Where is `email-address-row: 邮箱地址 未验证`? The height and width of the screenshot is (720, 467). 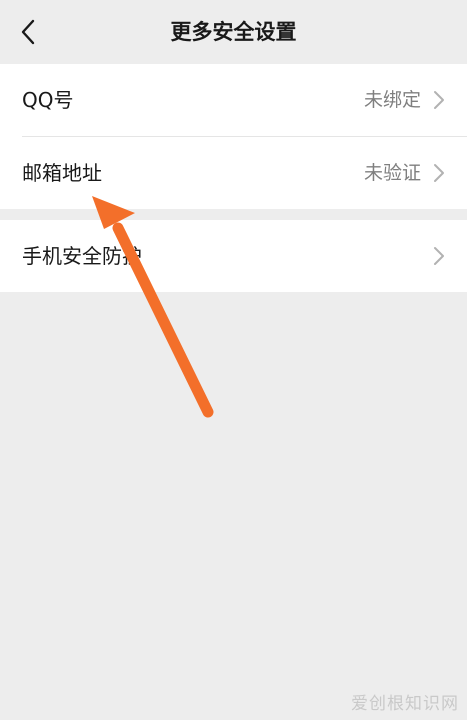
email-address-row: 邮箱地址 未验证 is located at coordinates (233, 173).